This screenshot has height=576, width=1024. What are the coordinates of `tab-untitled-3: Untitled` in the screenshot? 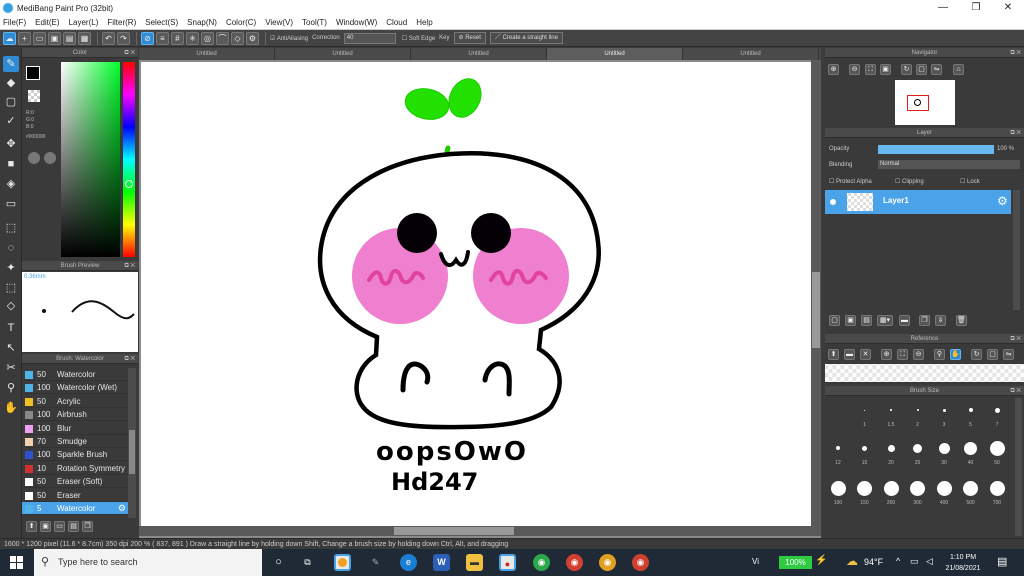 It's located at (479, 54).